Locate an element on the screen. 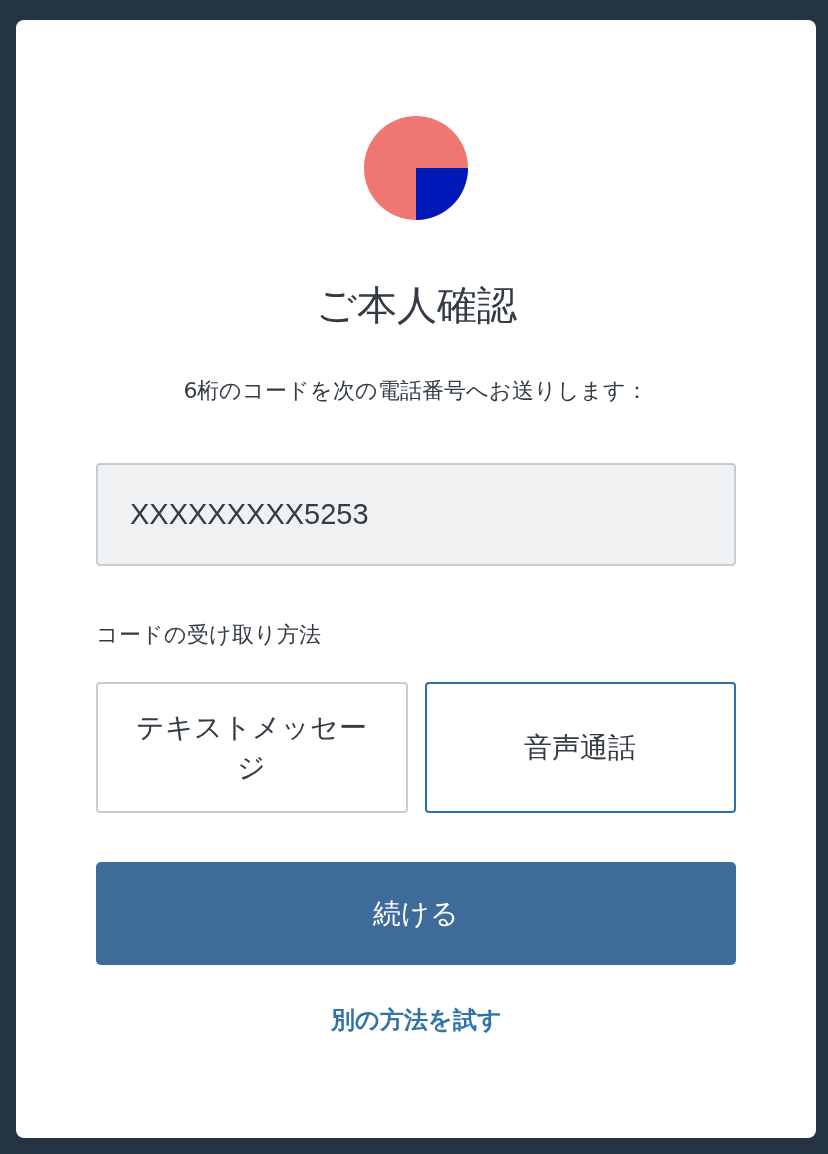 The image size is (828, 1154). delivery-option-button: テキストメッセージ is located at coordinates (252, 747).